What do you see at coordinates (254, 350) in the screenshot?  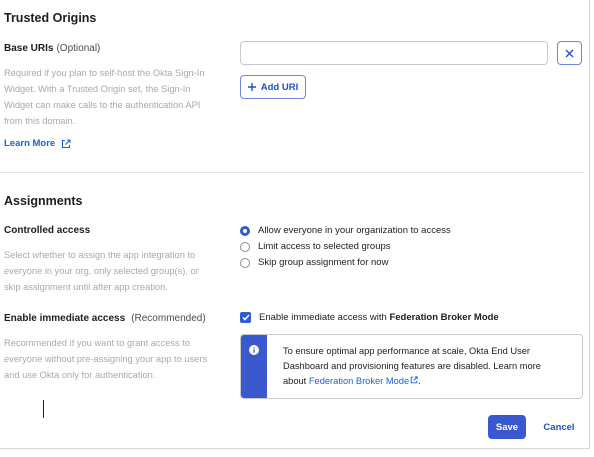 I see `info-icon` at bounding box center [254, 350].